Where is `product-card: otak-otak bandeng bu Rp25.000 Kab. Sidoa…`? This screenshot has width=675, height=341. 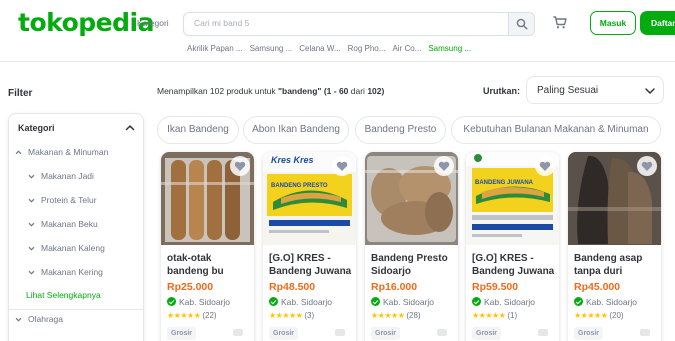 product-card: otak-otak bandeng bu Rp25.000 Kab. Sidoa… is located at coordinates (207, 246).